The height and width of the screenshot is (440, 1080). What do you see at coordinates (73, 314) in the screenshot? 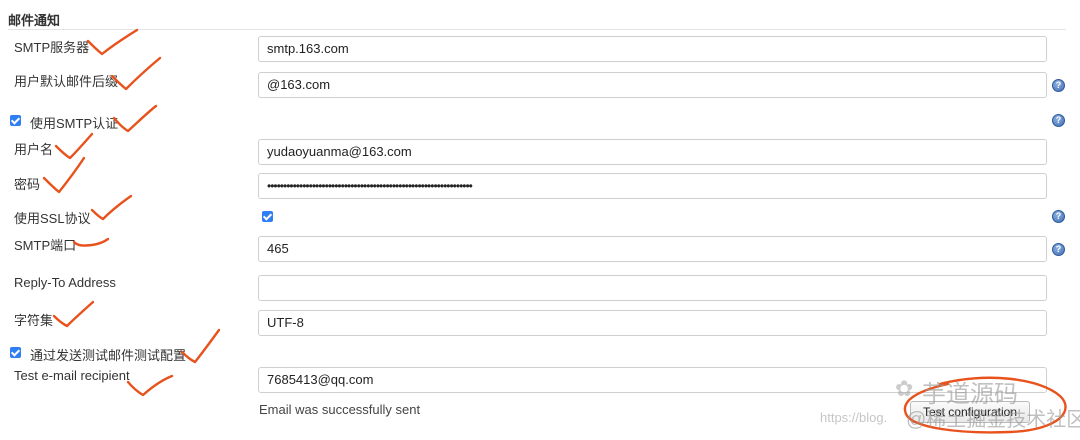
I see `checkmark-charset` at bounding box center [73, 314].